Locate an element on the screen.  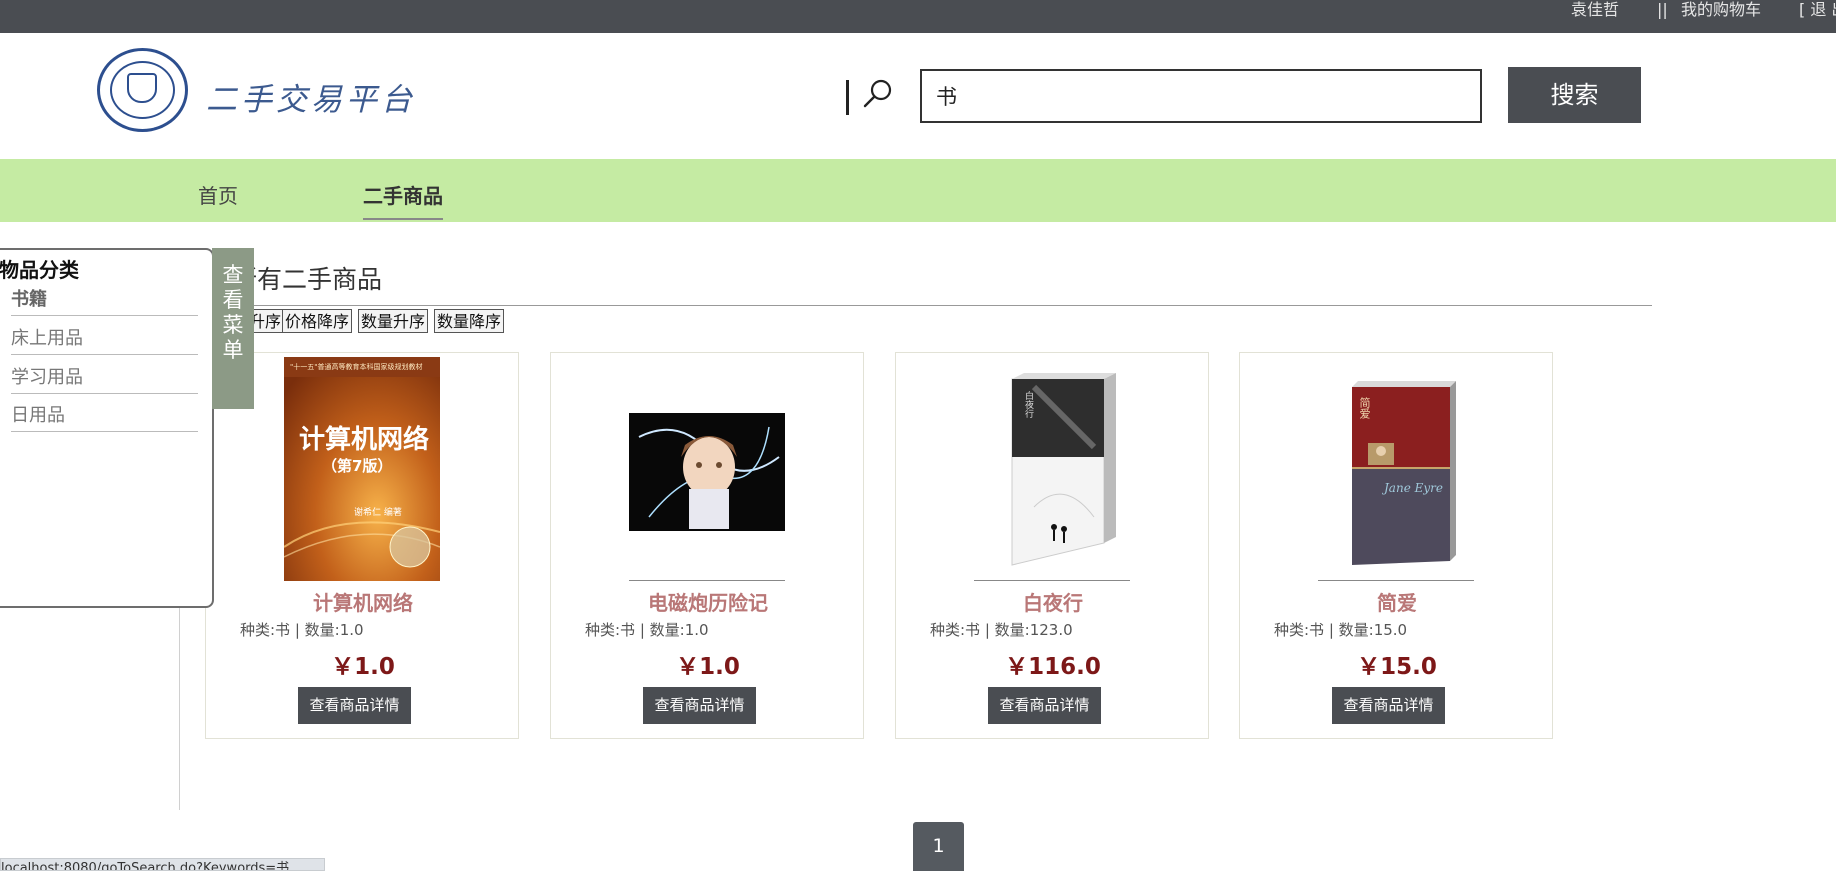
view-menu-toggle: 查 看 菜 单 is located at coordinates (233, 328).